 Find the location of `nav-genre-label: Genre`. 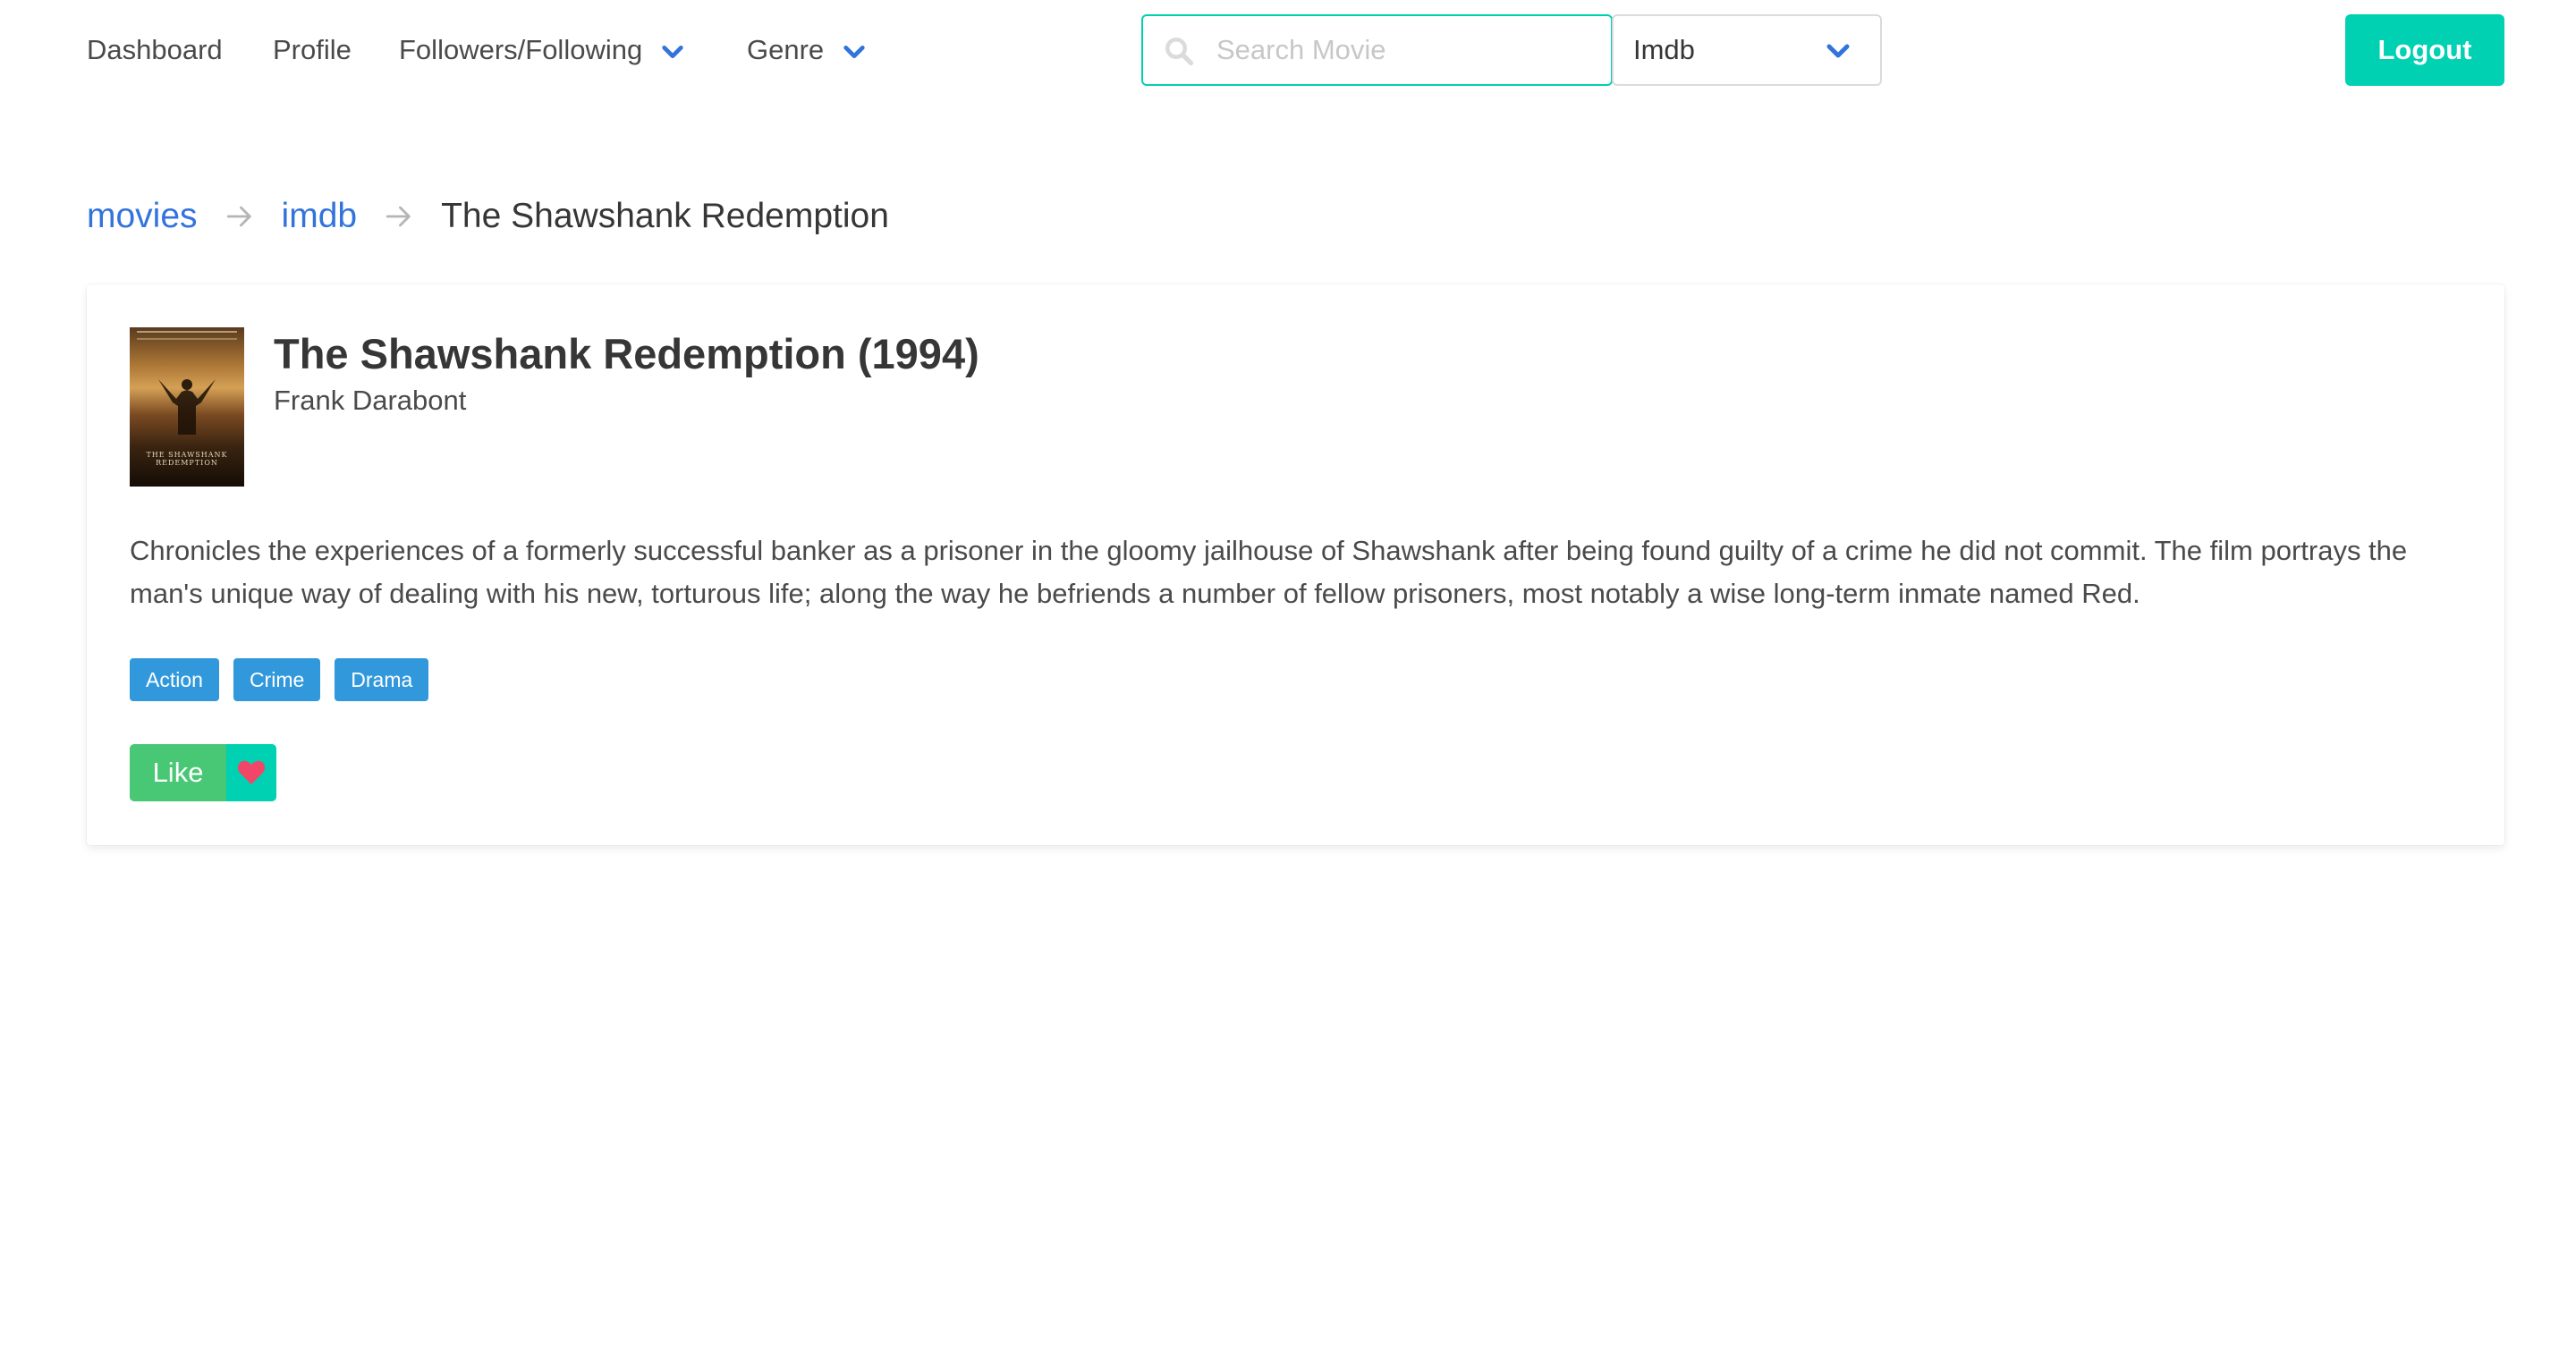

nav-genre-label: Genre is located at coordinates (786, 49).